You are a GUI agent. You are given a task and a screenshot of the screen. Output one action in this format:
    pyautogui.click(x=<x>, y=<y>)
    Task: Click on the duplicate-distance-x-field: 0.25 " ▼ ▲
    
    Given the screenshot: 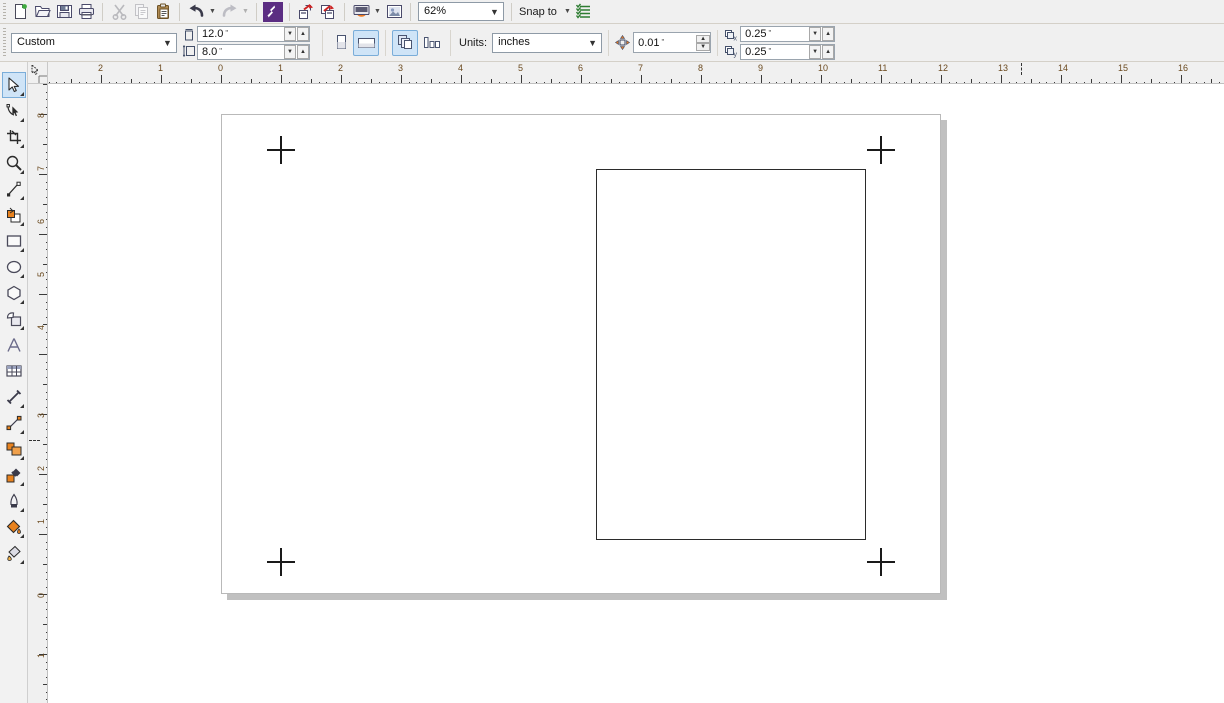 What is the action you would take?
    pyautogui.click(x=788, y=33)
    